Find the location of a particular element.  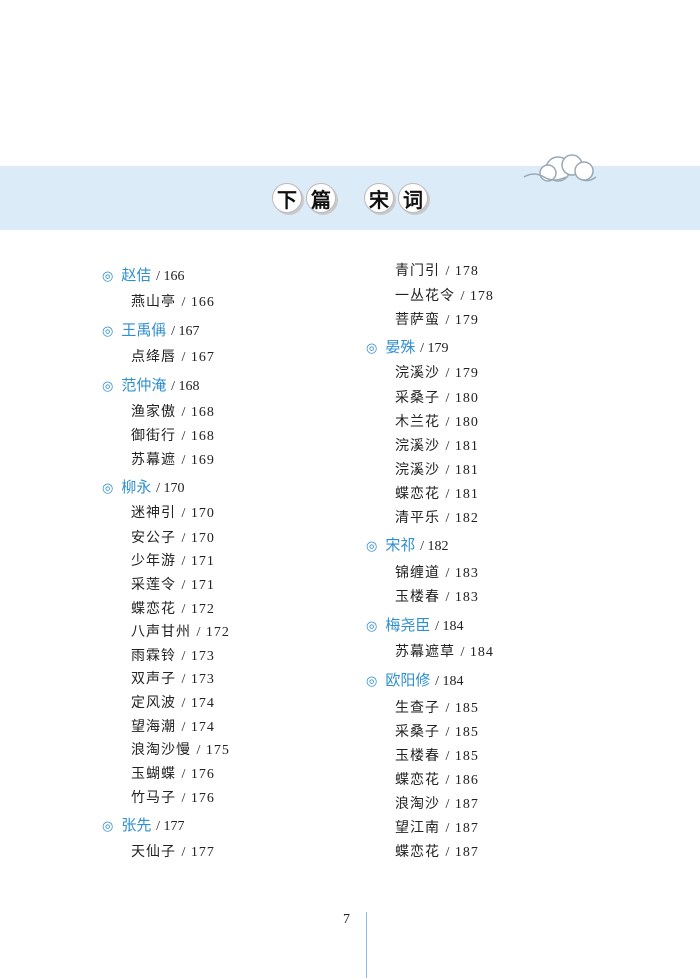

poem-title: 玉楼春 is located at coordinates (417, 597).